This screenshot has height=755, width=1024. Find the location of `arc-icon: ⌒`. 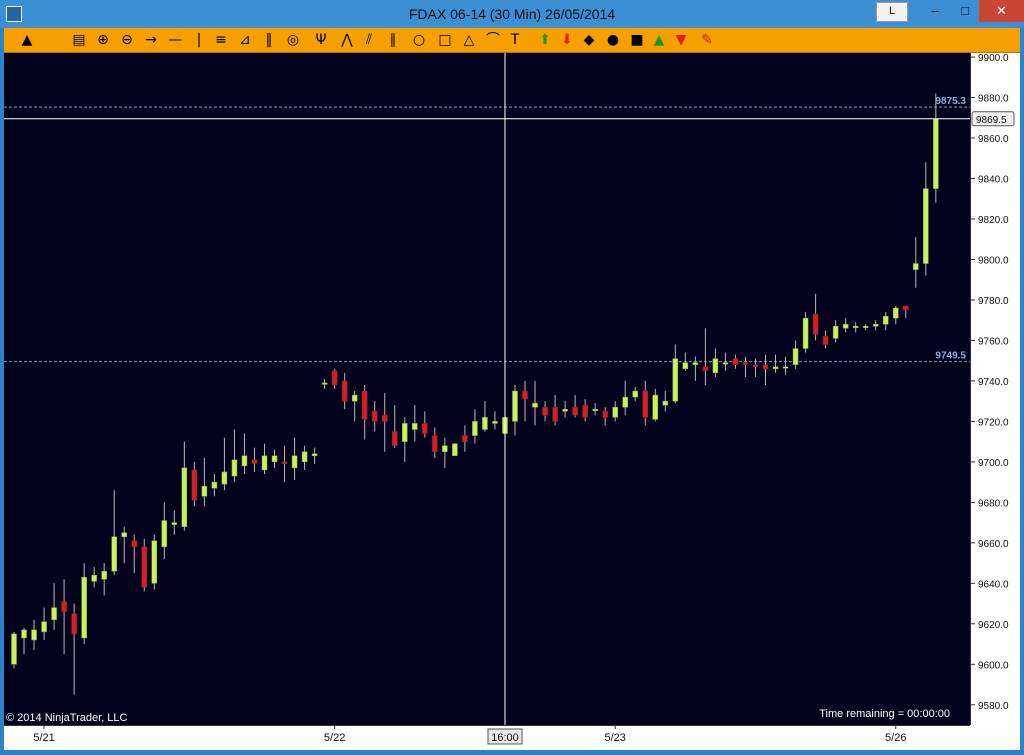

arc-icon: ⌒ is located at coordinates (493, 40).